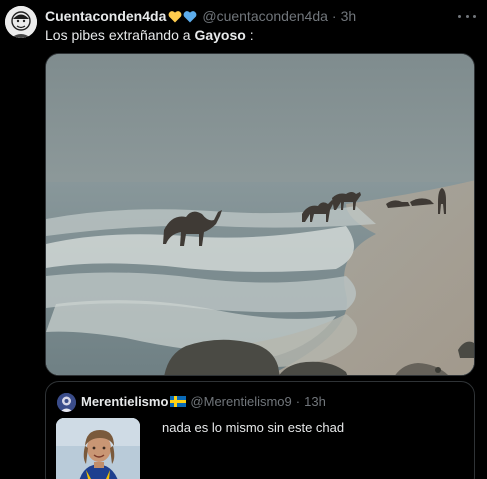 The width and height of the screenshot is (487, 479). What do you see at coordinates (467, 16) in the screenshot?
I see `more-horizontal-icon` at bounding box center [467, 16].